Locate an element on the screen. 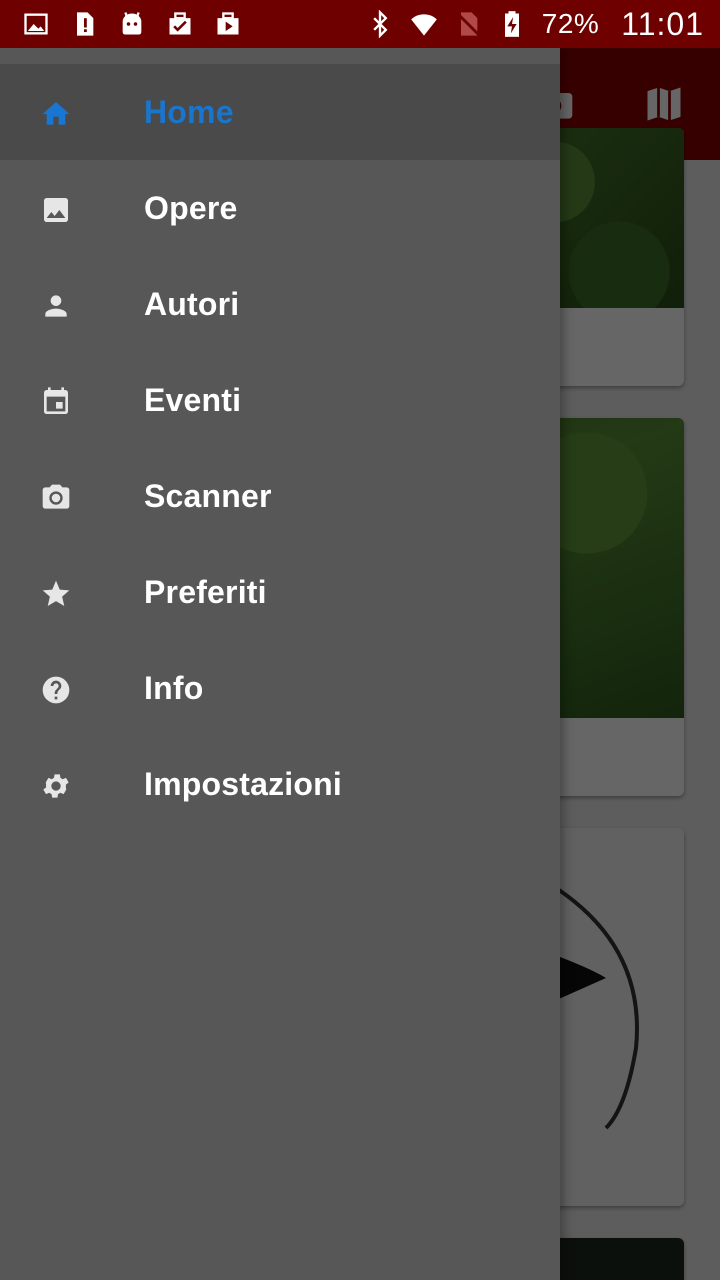 The width and height of the screenshot is (720, 1280). settings-icon is located at coordinates (56, 786).